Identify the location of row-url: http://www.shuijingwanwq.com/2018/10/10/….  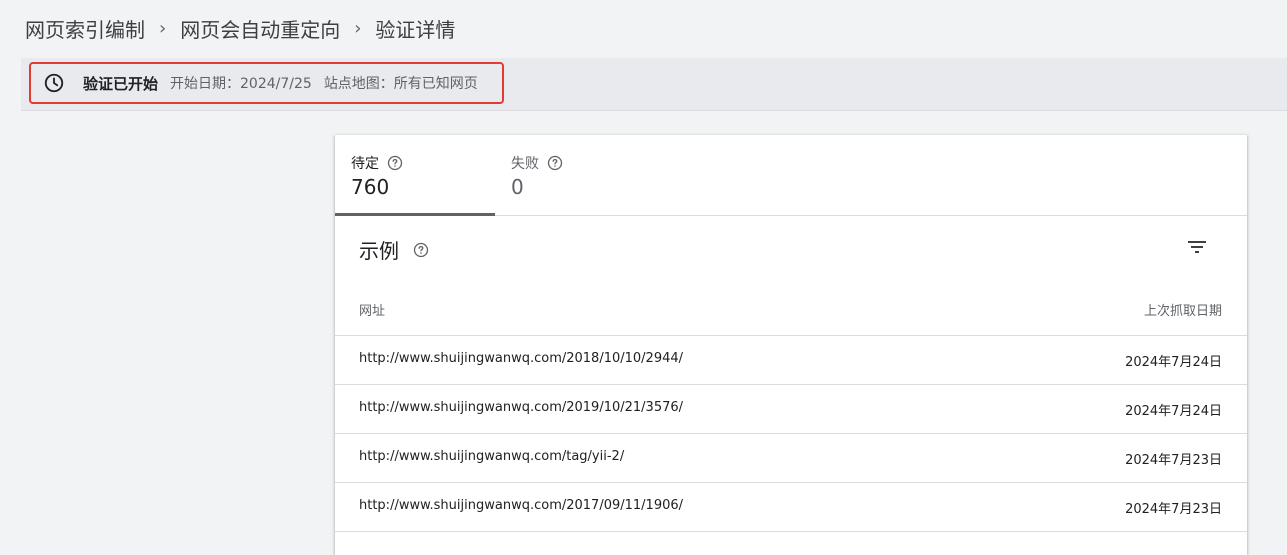
(521, 358).